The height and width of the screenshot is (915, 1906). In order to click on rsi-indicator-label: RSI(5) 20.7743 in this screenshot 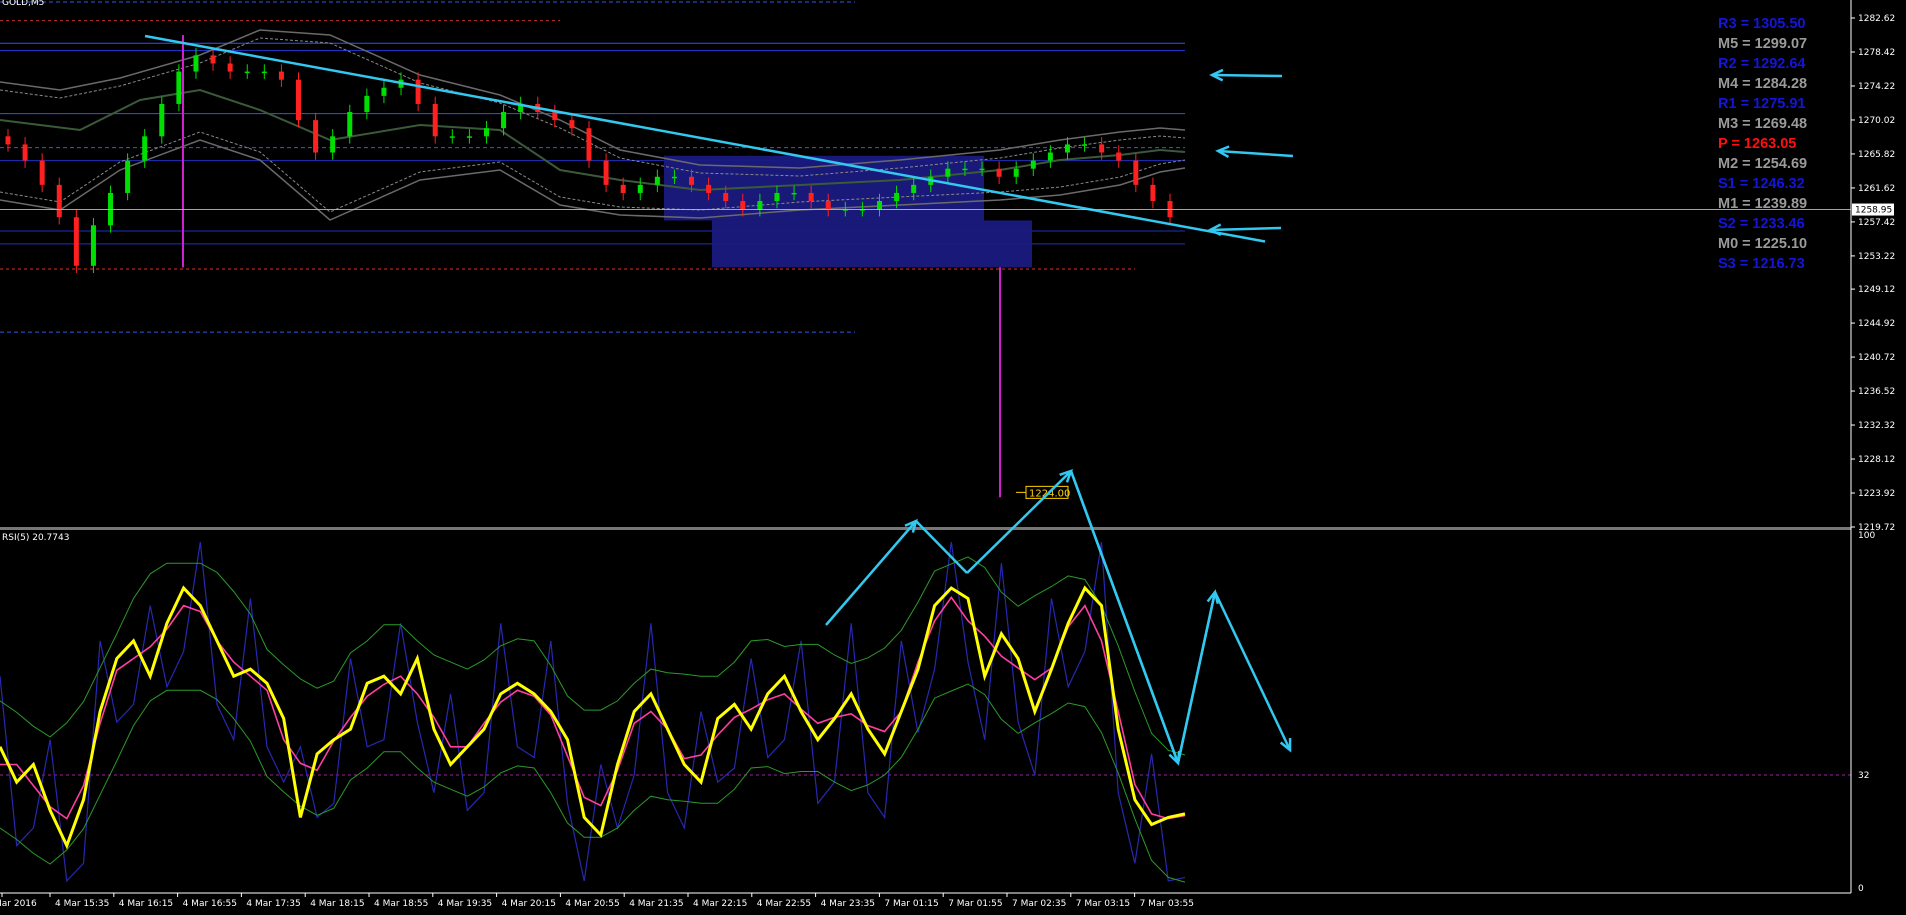, I will do `click(36, 538)`.